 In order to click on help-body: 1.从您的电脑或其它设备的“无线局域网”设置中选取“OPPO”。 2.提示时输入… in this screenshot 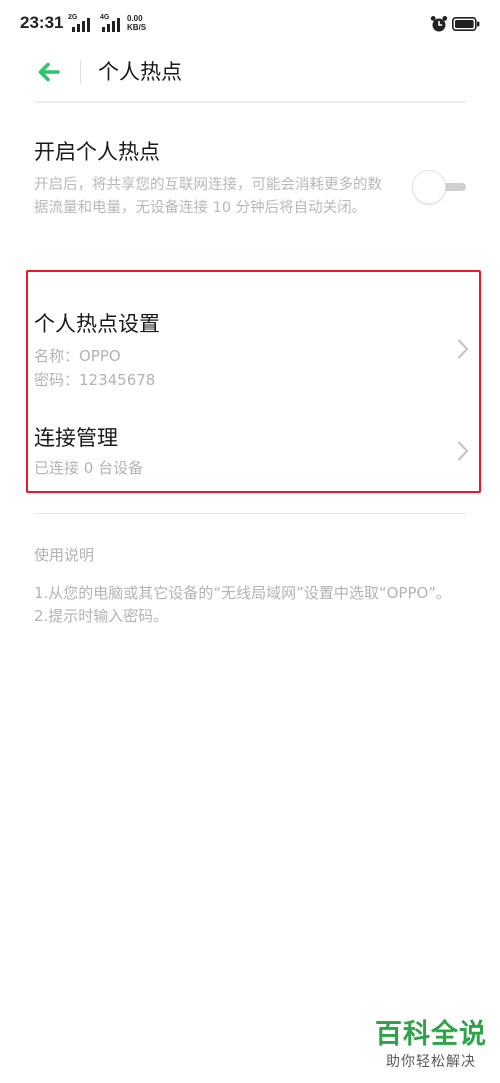, I will do `click(250, 605)`.